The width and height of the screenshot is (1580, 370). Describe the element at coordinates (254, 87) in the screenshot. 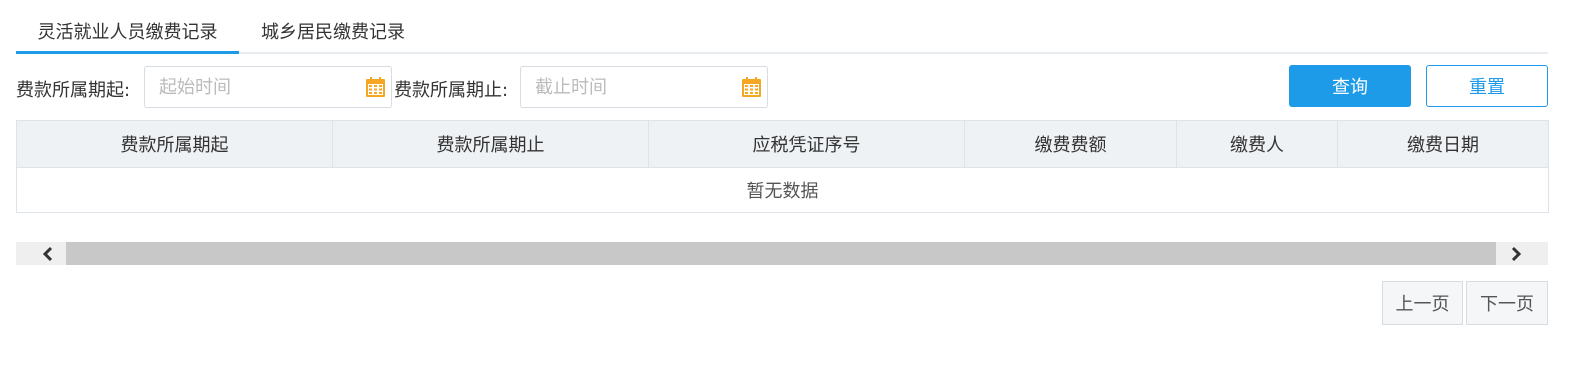

I see `start-date-input` at that location.